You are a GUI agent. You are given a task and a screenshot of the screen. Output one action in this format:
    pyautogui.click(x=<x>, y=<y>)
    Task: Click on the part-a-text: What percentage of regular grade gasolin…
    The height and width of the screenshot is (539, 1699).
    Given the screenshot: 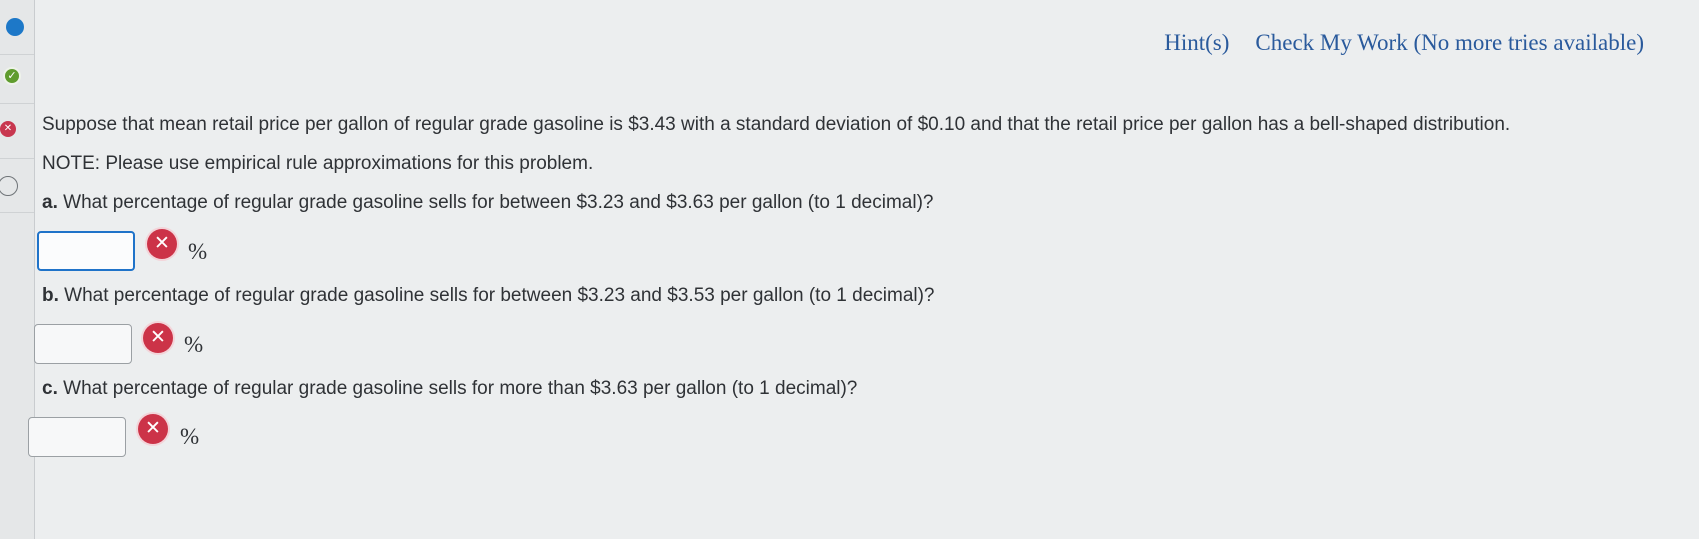 What is the action you would take?
    pyautogui.click(x=498, y=202)
    